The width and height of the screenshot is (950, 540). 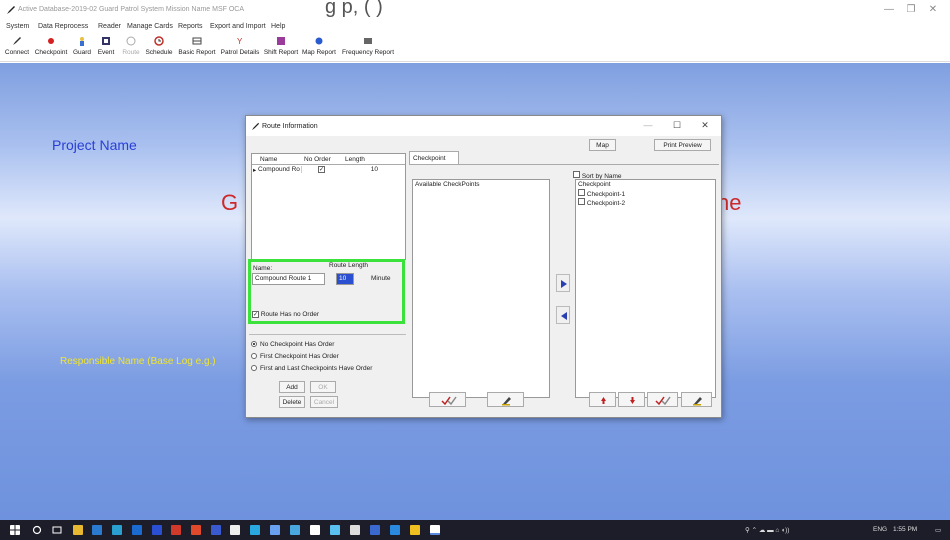 What do you see at coordinates (319, 46) in the screenshot?
I see `map-report-button: Map Report` at bounding box center [319, 46].